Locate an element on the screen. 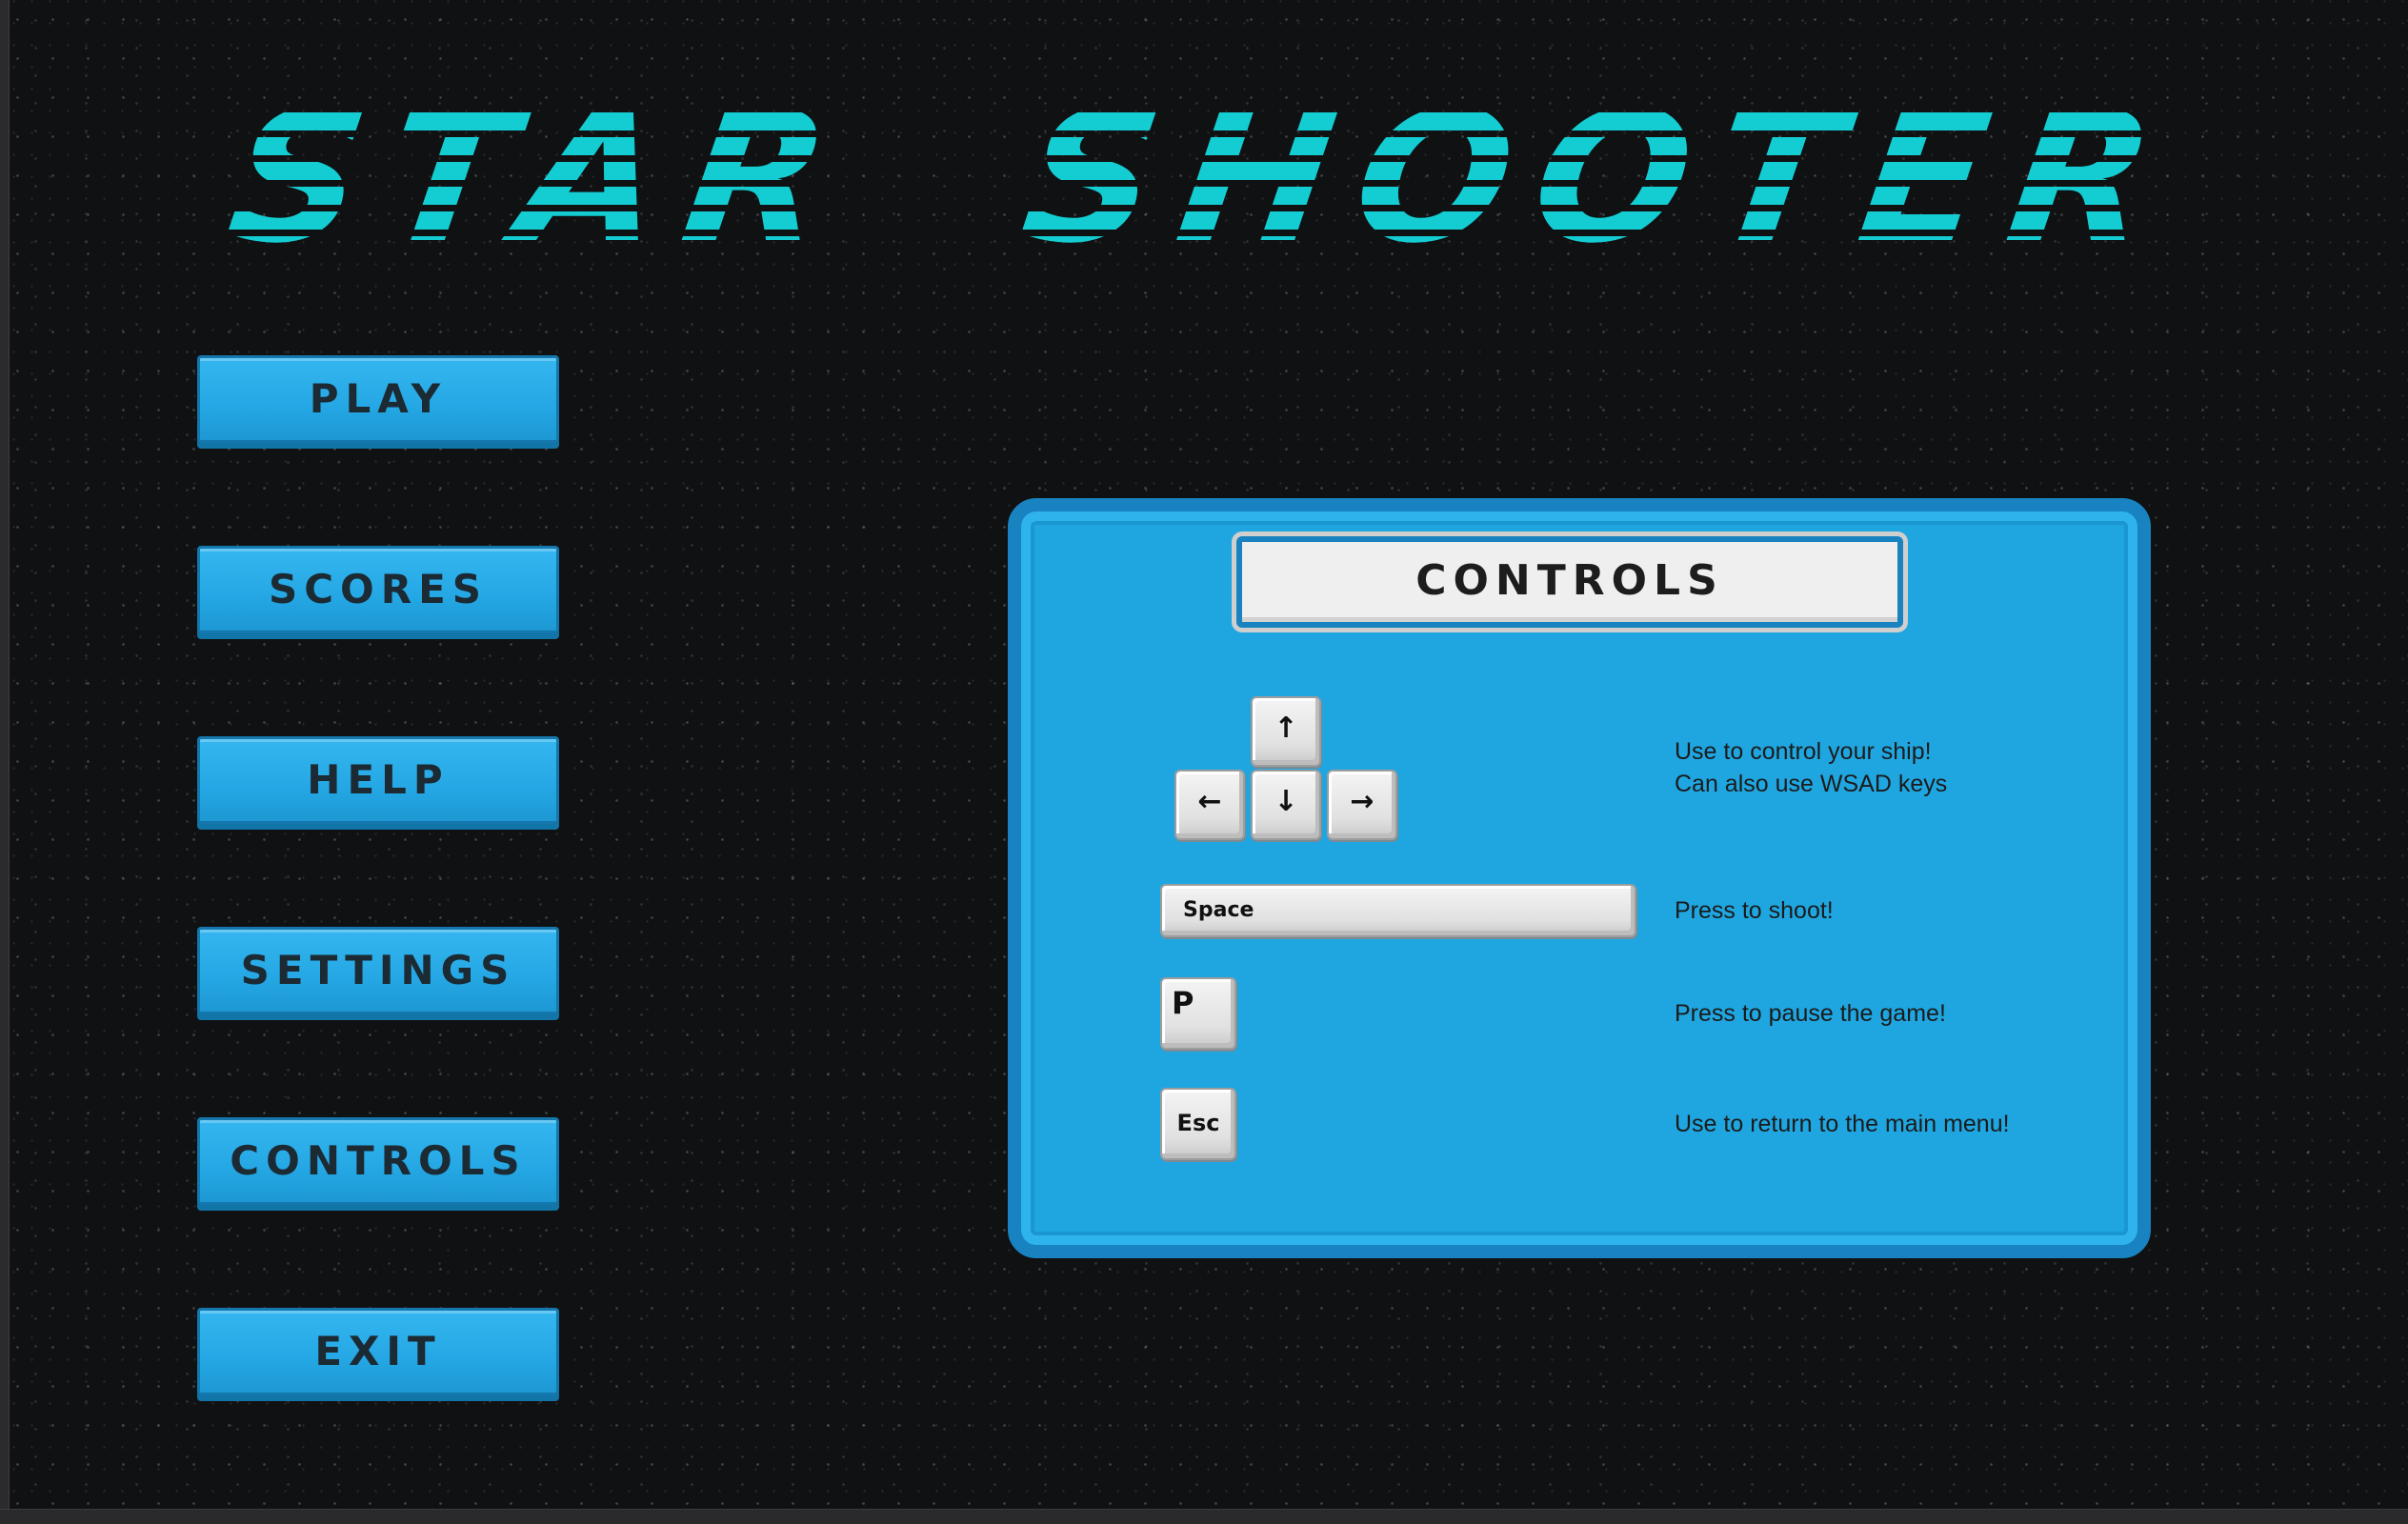 Image resolution: width=2408 pixels, height=1524 pixels. space-description: Press to shoot! is located at coordinates (1754, 910).